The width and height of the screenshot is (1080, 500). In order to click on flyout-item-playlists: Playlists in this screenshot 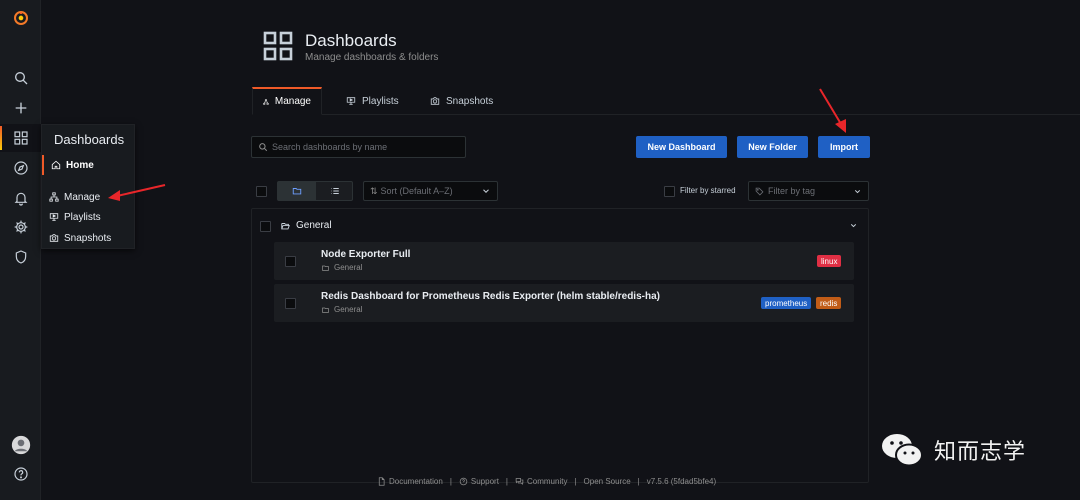, I will do `click(75, 217)`.